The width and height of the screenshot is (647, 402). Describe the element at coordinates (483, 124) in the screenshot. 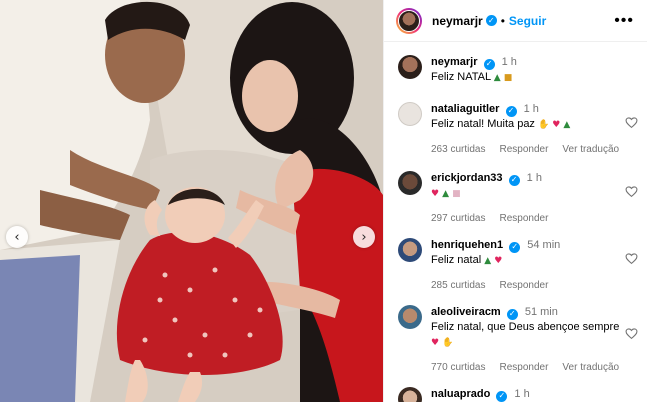

I see `comment-text: Feliz natal! Muita paz` at that location.